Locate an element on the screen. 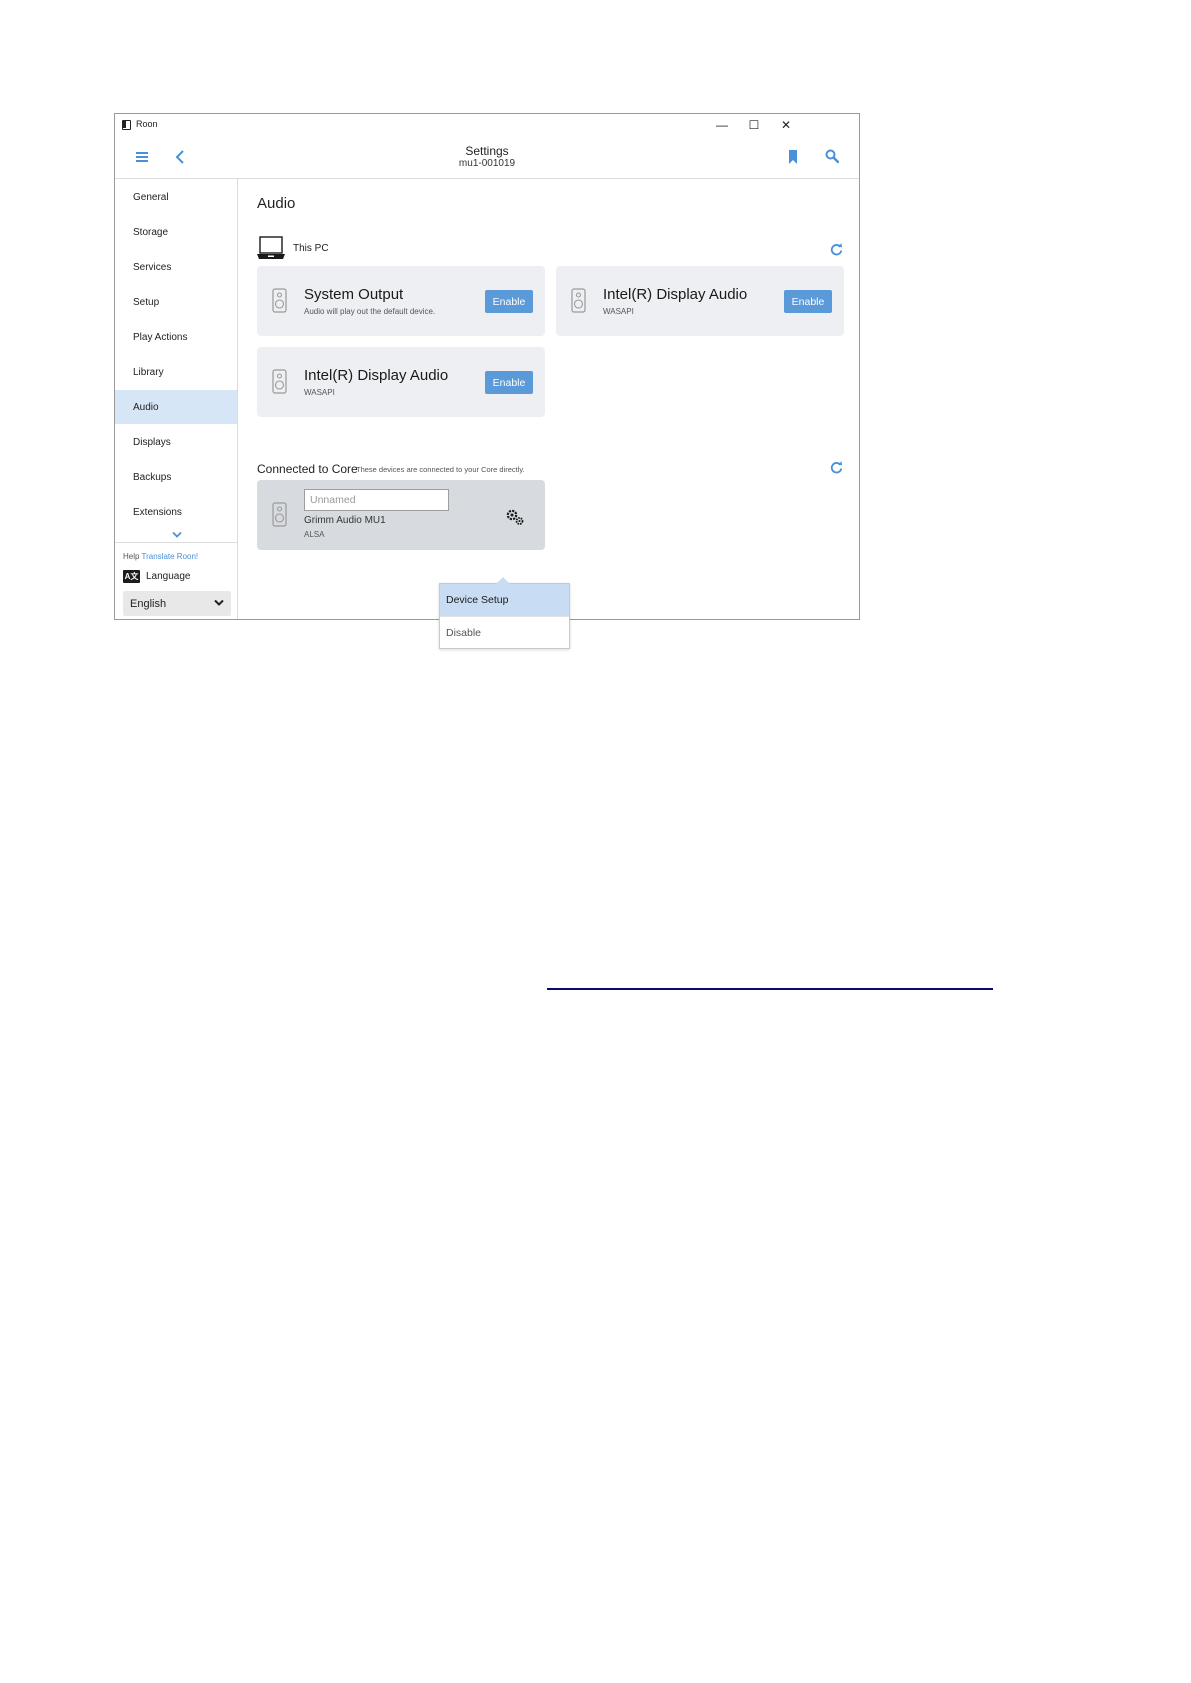 The width and height of the screenshot is (1191, 1683). device-card-grimm-audio-mu1: Grimm Audio MU1 ALSA is located at coordinates (401, 515).